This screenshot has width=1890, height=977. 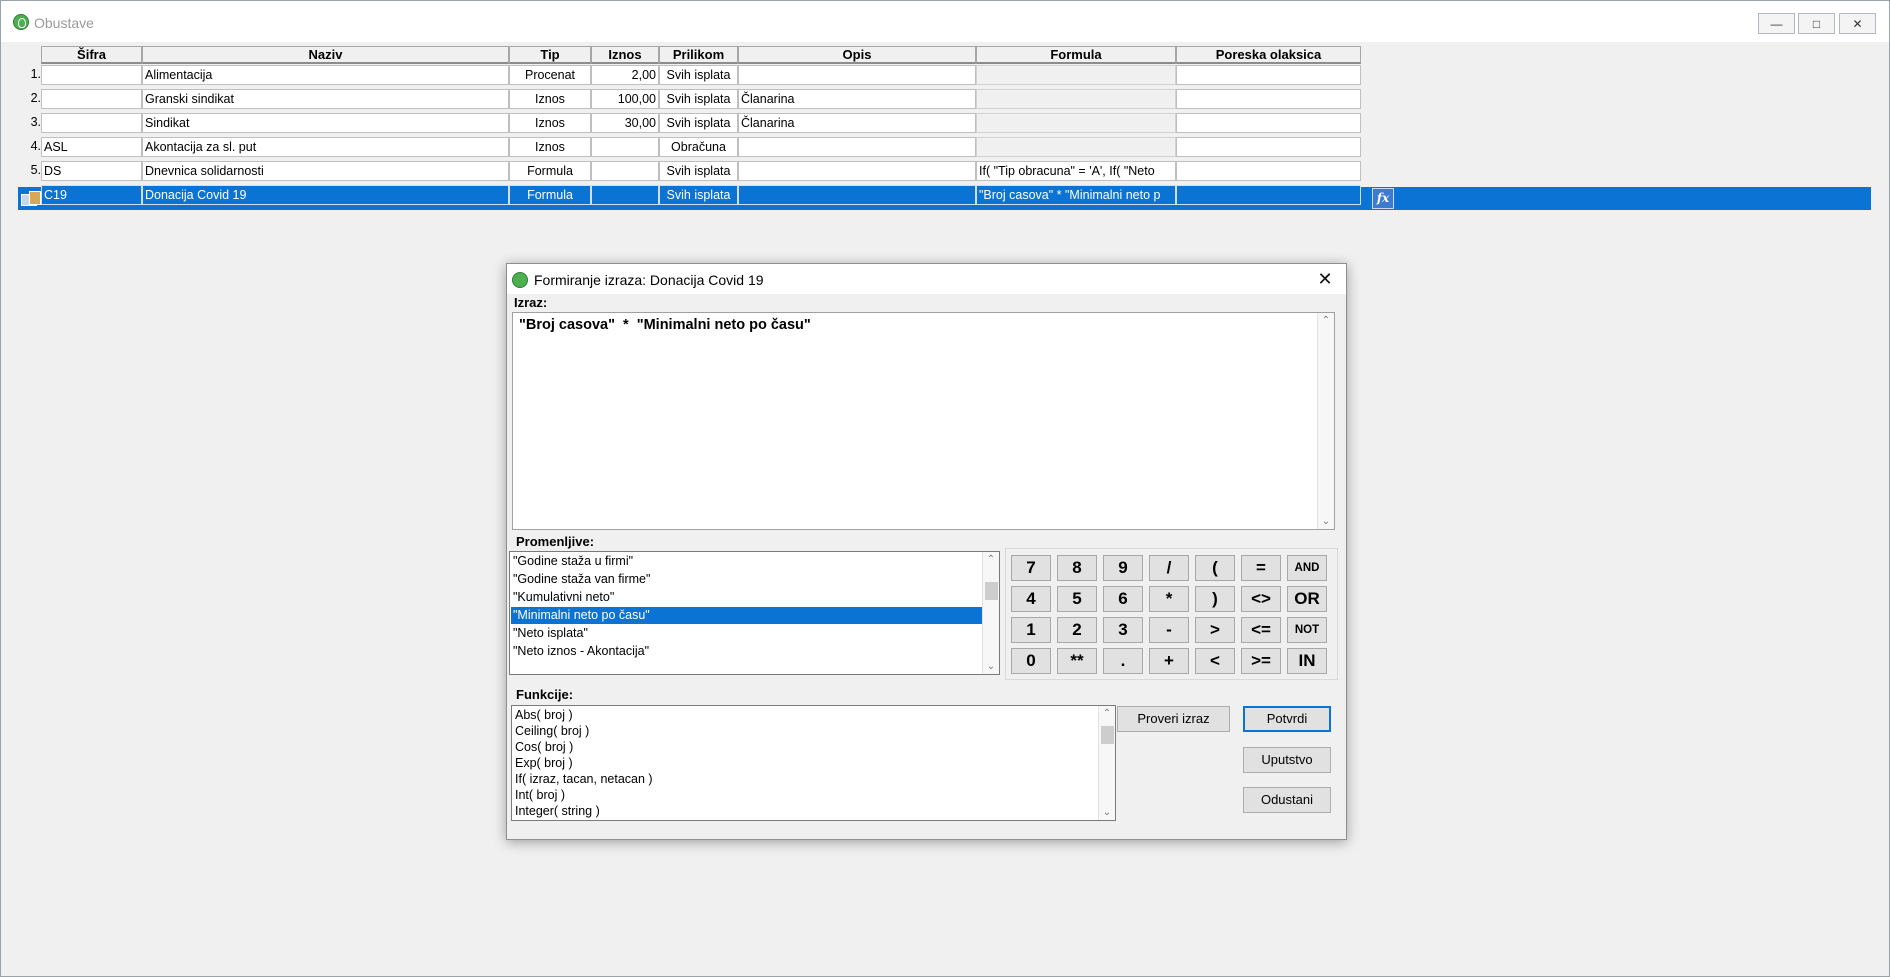 What do you see at coordinates (1077, 599) in the screenshot?
I see `keypad-key: 5` at bounding box center [1077, 599].